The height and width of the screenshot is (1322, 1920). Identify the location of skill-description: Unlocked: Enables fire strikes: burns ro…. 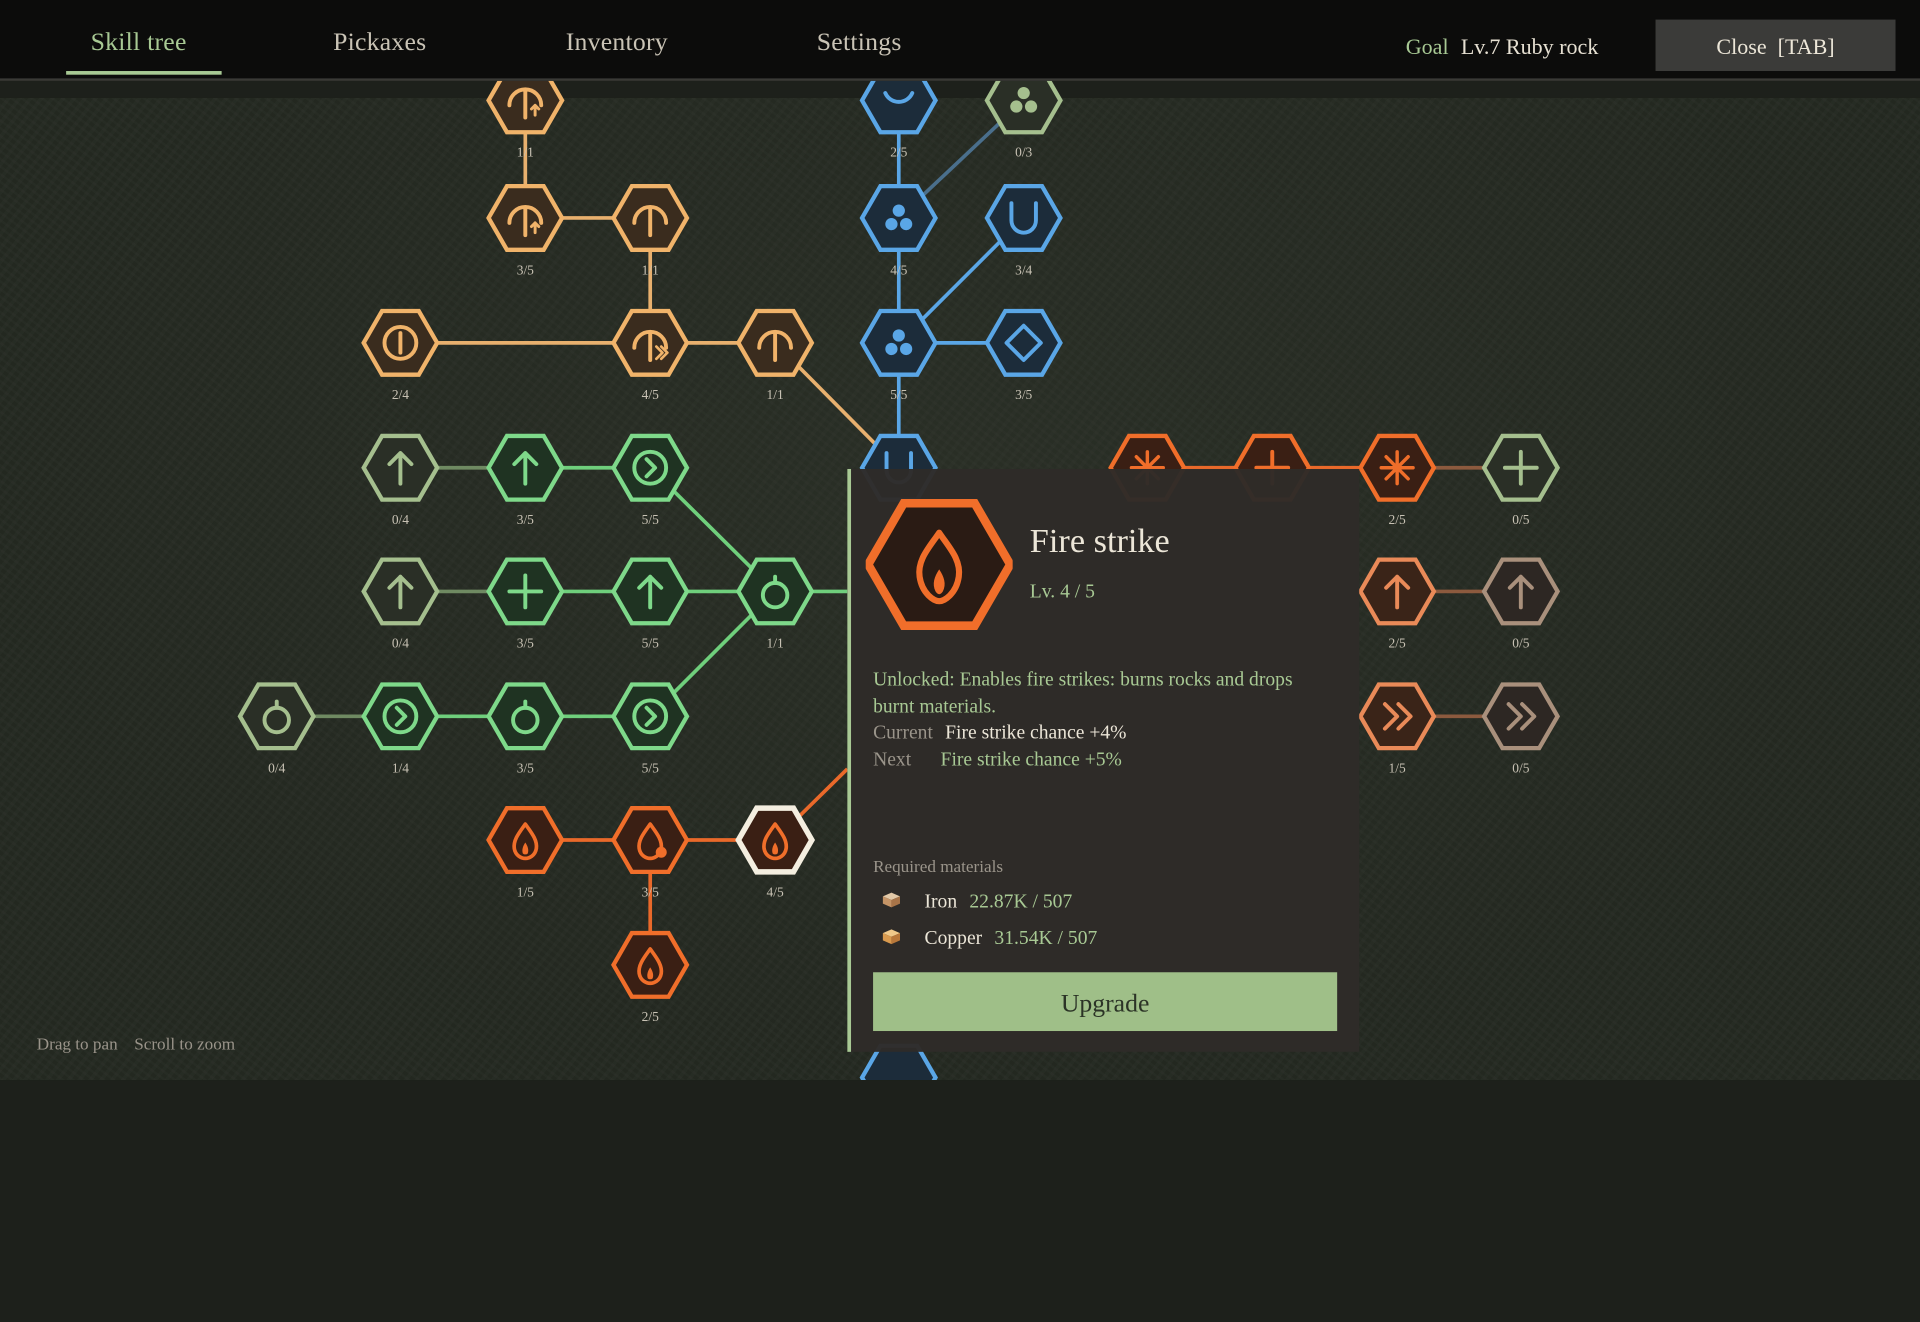
(1083, 693).